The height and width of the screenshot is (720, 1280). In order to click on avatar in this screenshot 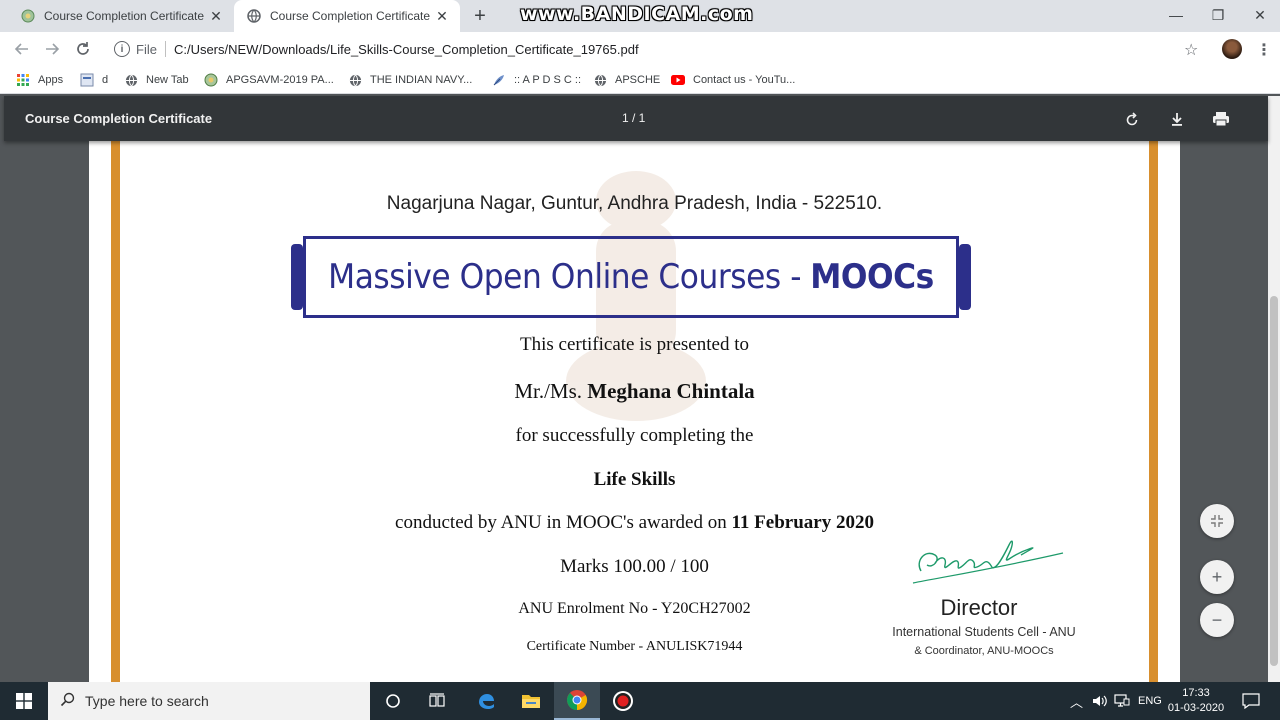, I will do `click(1232, 49)`.